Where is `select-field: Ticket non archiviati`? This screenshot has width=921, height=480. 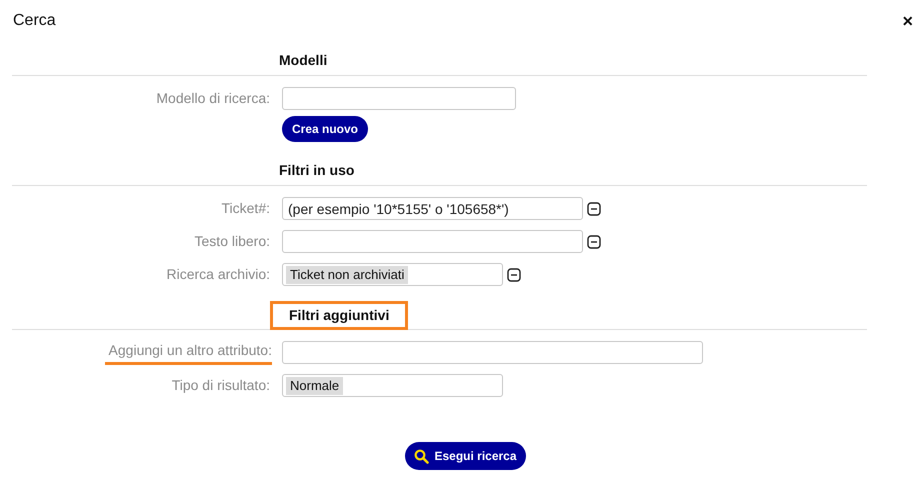
select-field: Ticket non archiviati is located at coordinates (392, 274).